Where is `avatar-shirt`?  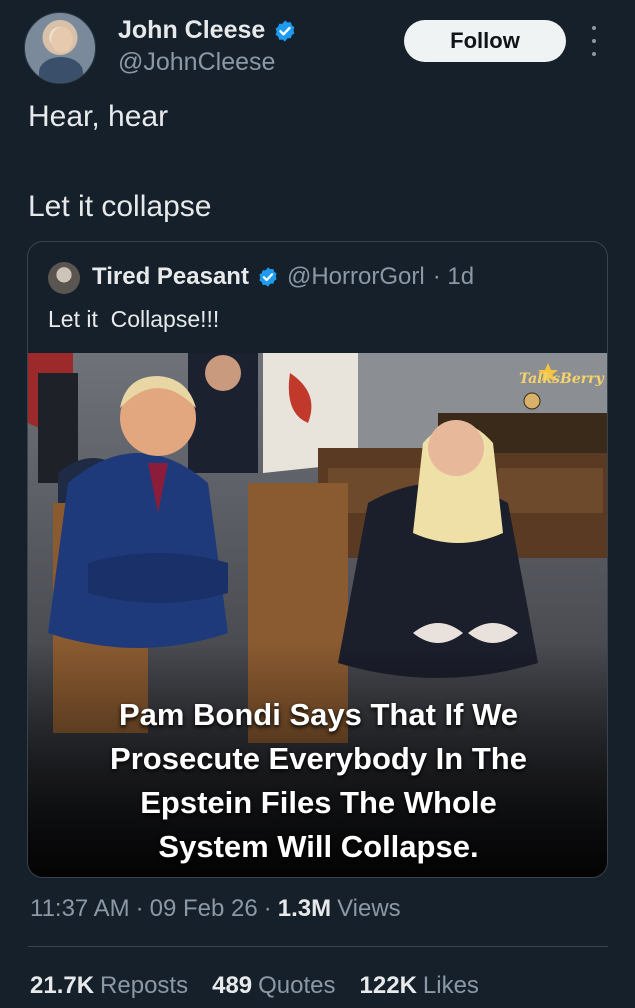
avatar-shirt is located at coordinates (61, 70).